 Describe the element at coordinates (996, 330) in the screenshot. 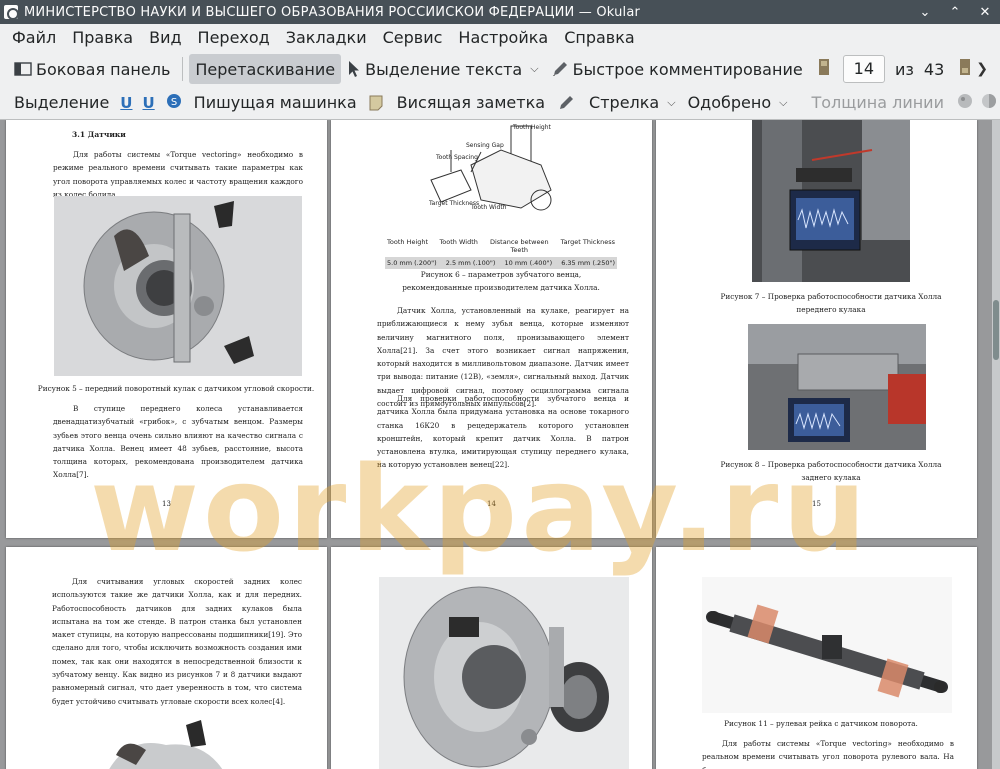

I see `scrollbar-thumb` at that location.